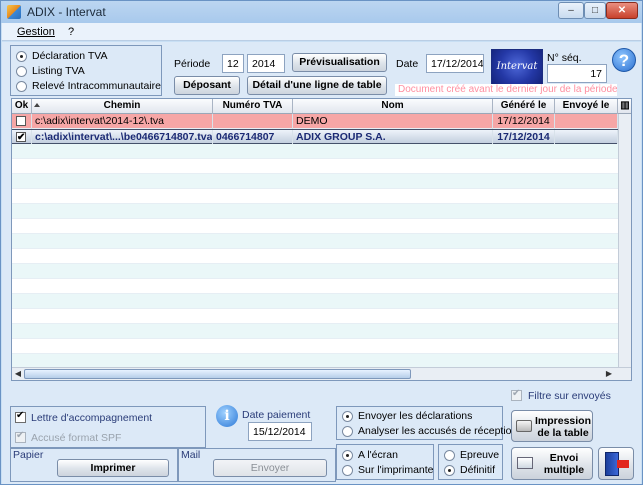 This screenshot has width=643, height=485. What do you see at coordinates (586, 106) in the screenshot?
I see `col-envoye: Envoyé le` at bounding box center [586, 106].